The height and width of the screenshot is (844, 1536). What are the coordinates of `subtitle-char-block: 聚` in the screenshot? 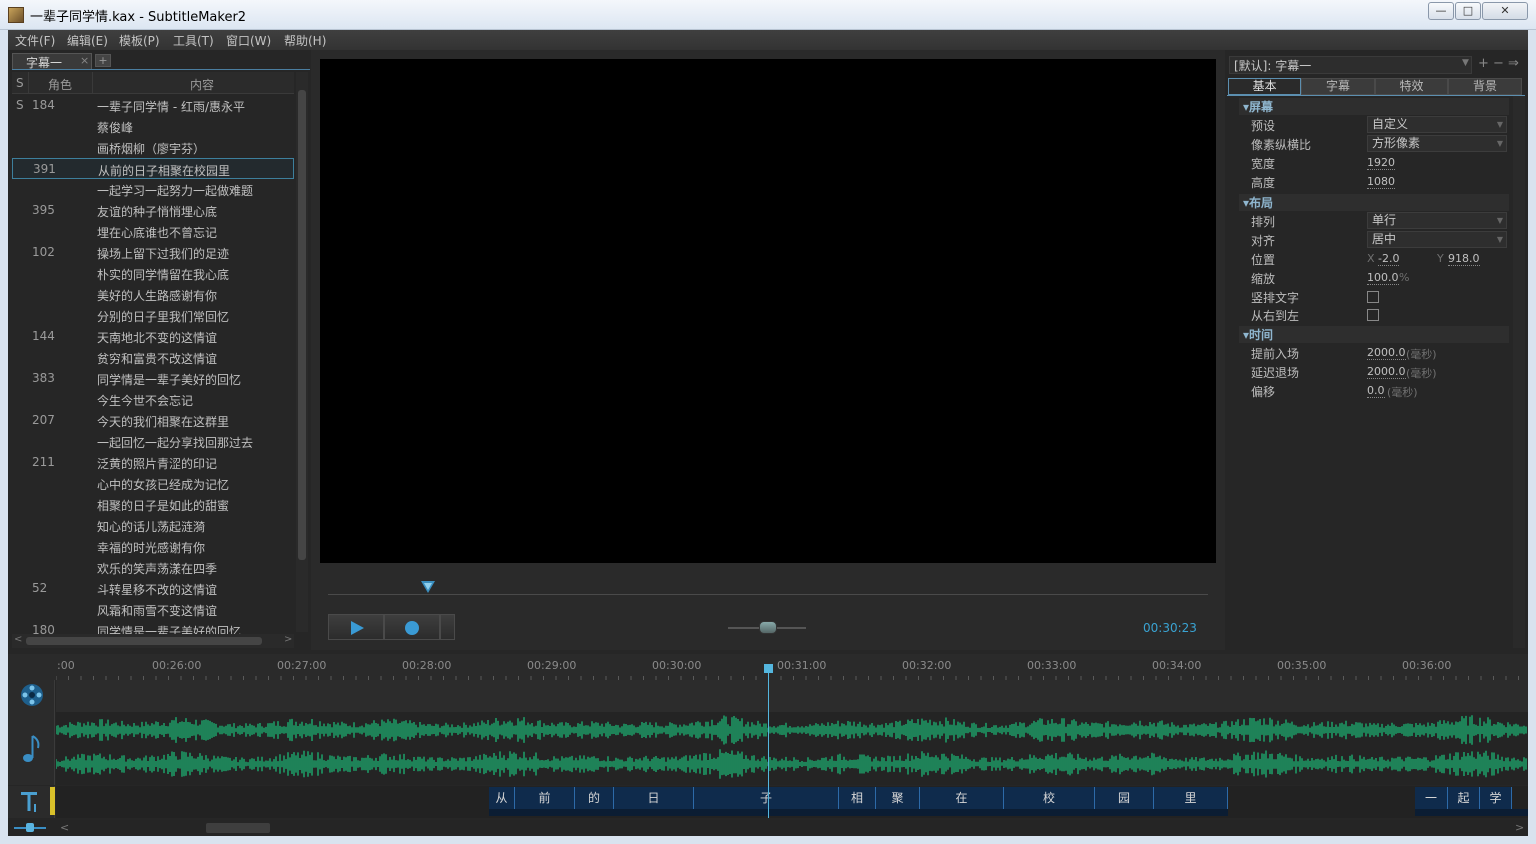 It's located at (898, 798).